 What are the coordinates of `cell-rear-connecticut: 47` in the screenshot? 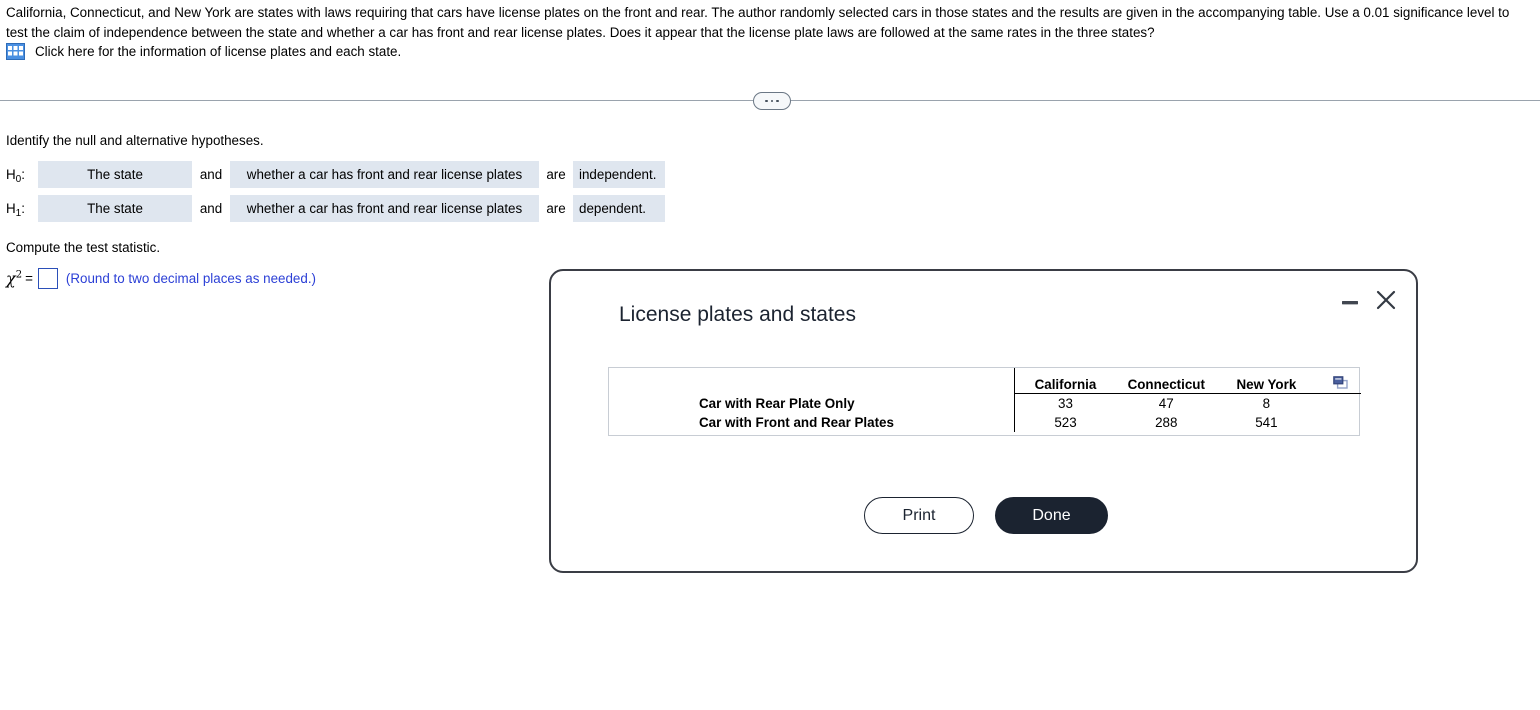 It's located at (1166, 403).